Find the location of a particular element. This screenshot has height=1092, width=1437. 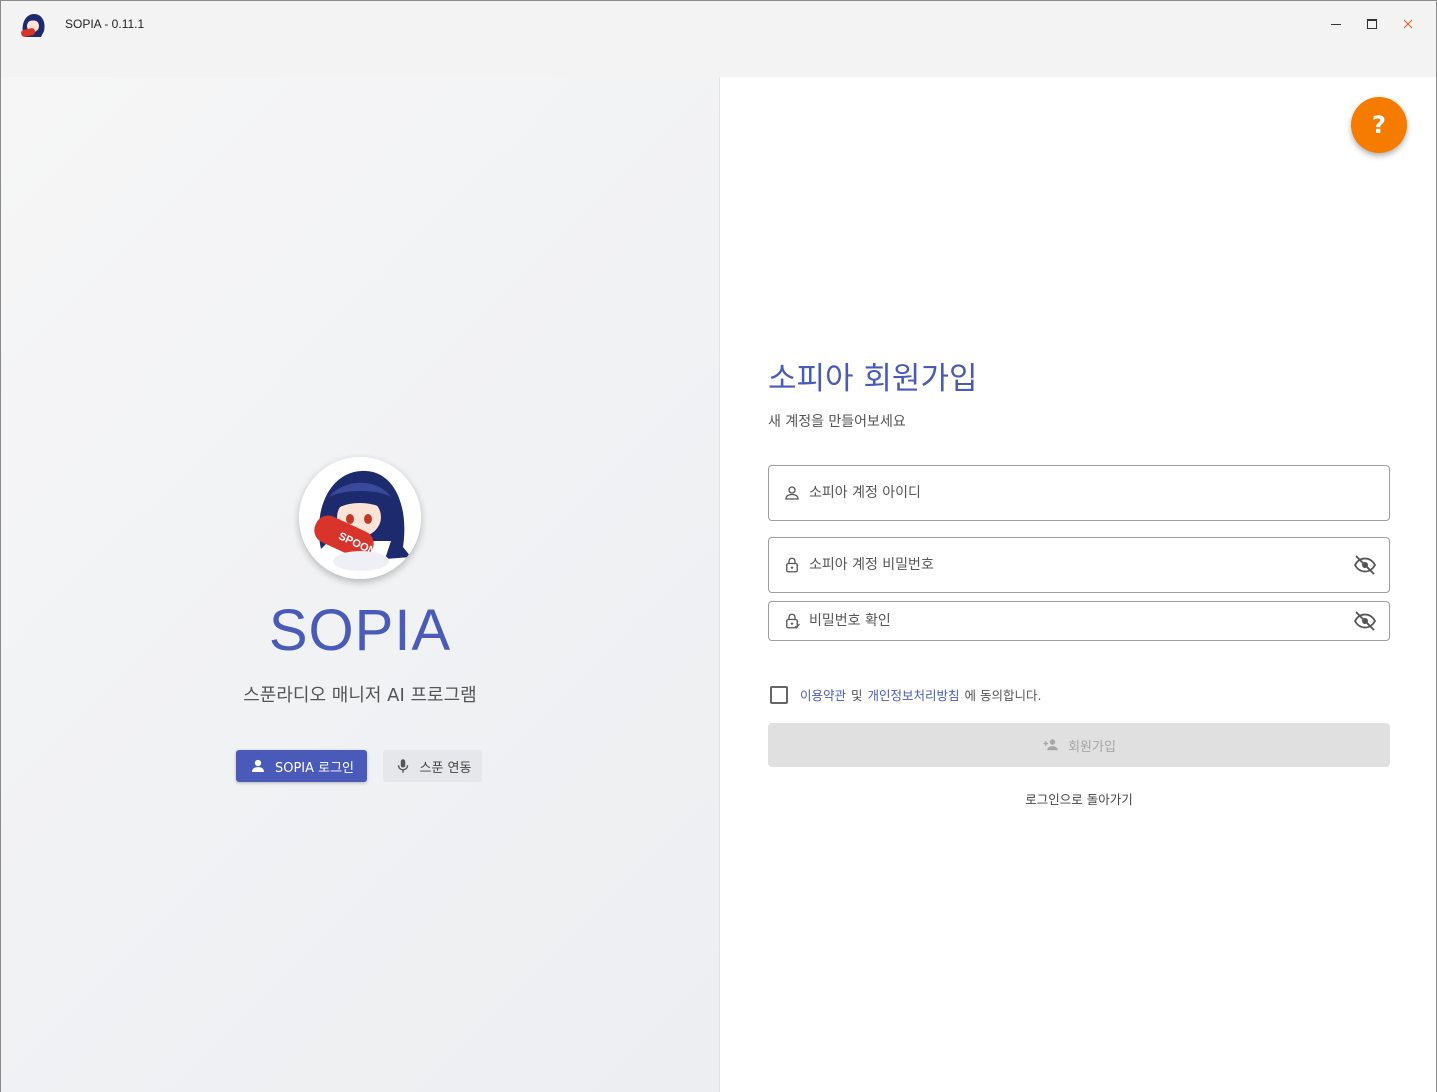

mascot-avatar: SPOON is located at coordinates (360, 518).